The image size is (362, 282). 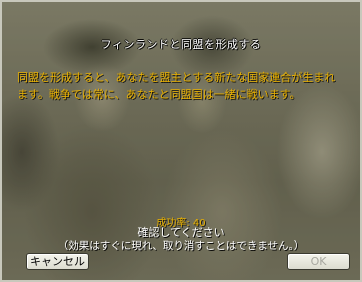 What do you see at coordinates (181, 44) in the screenshot?
I see `dialog-title: フィンランドと同盟を形成する` at bounding box center [181, 44].